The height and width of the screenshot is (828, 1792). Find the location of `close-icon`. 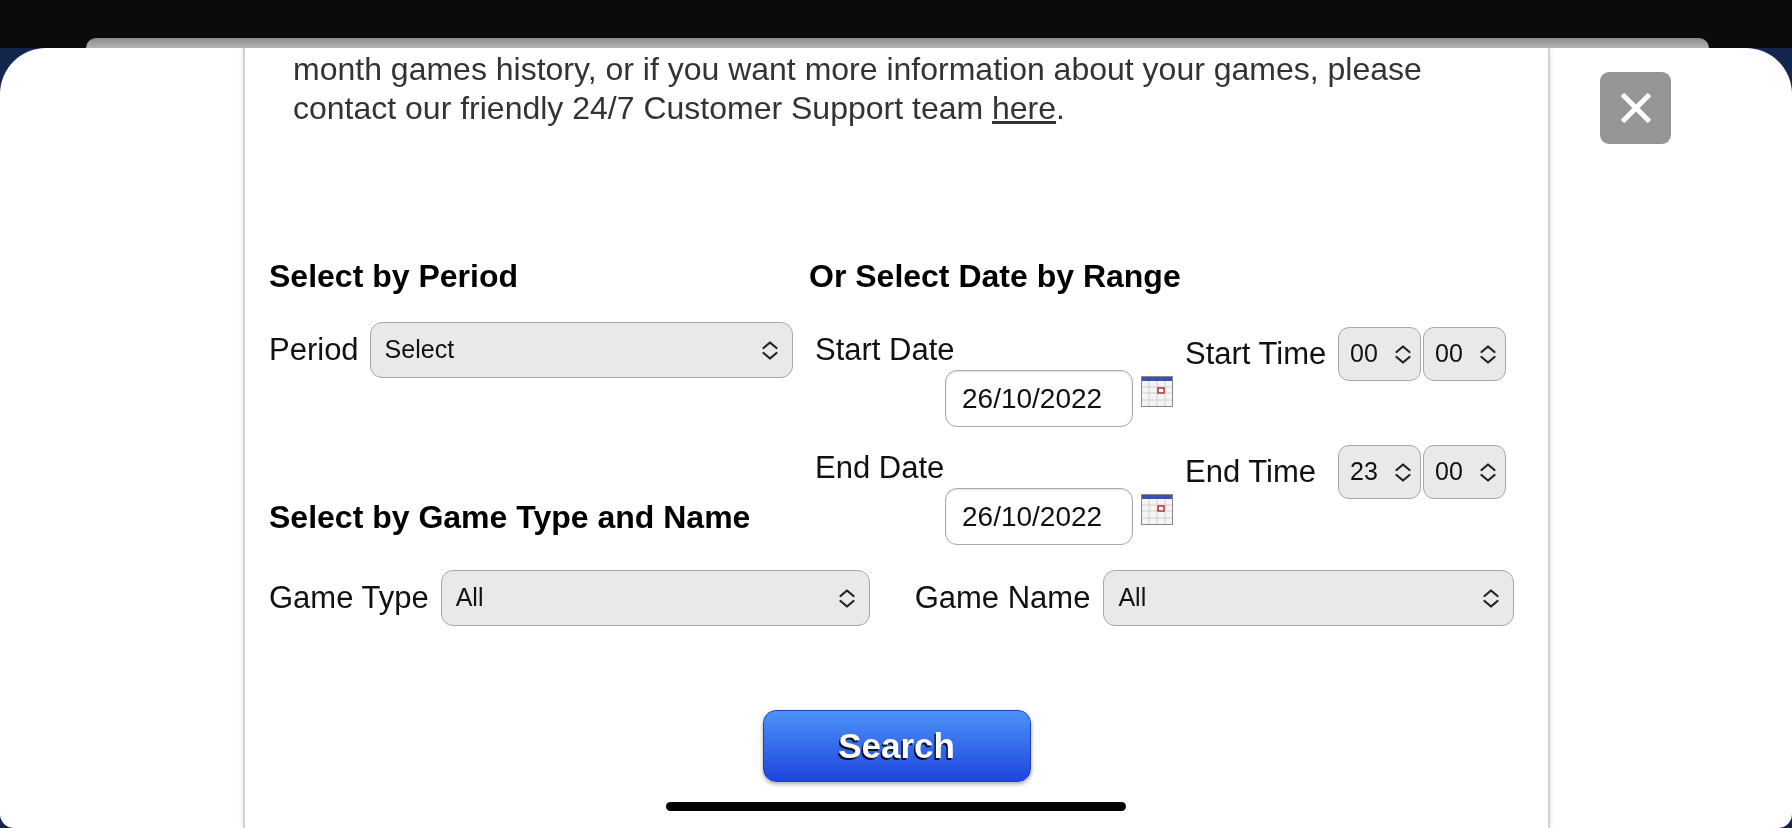

close-icon is located at coordinates (1635, 108).